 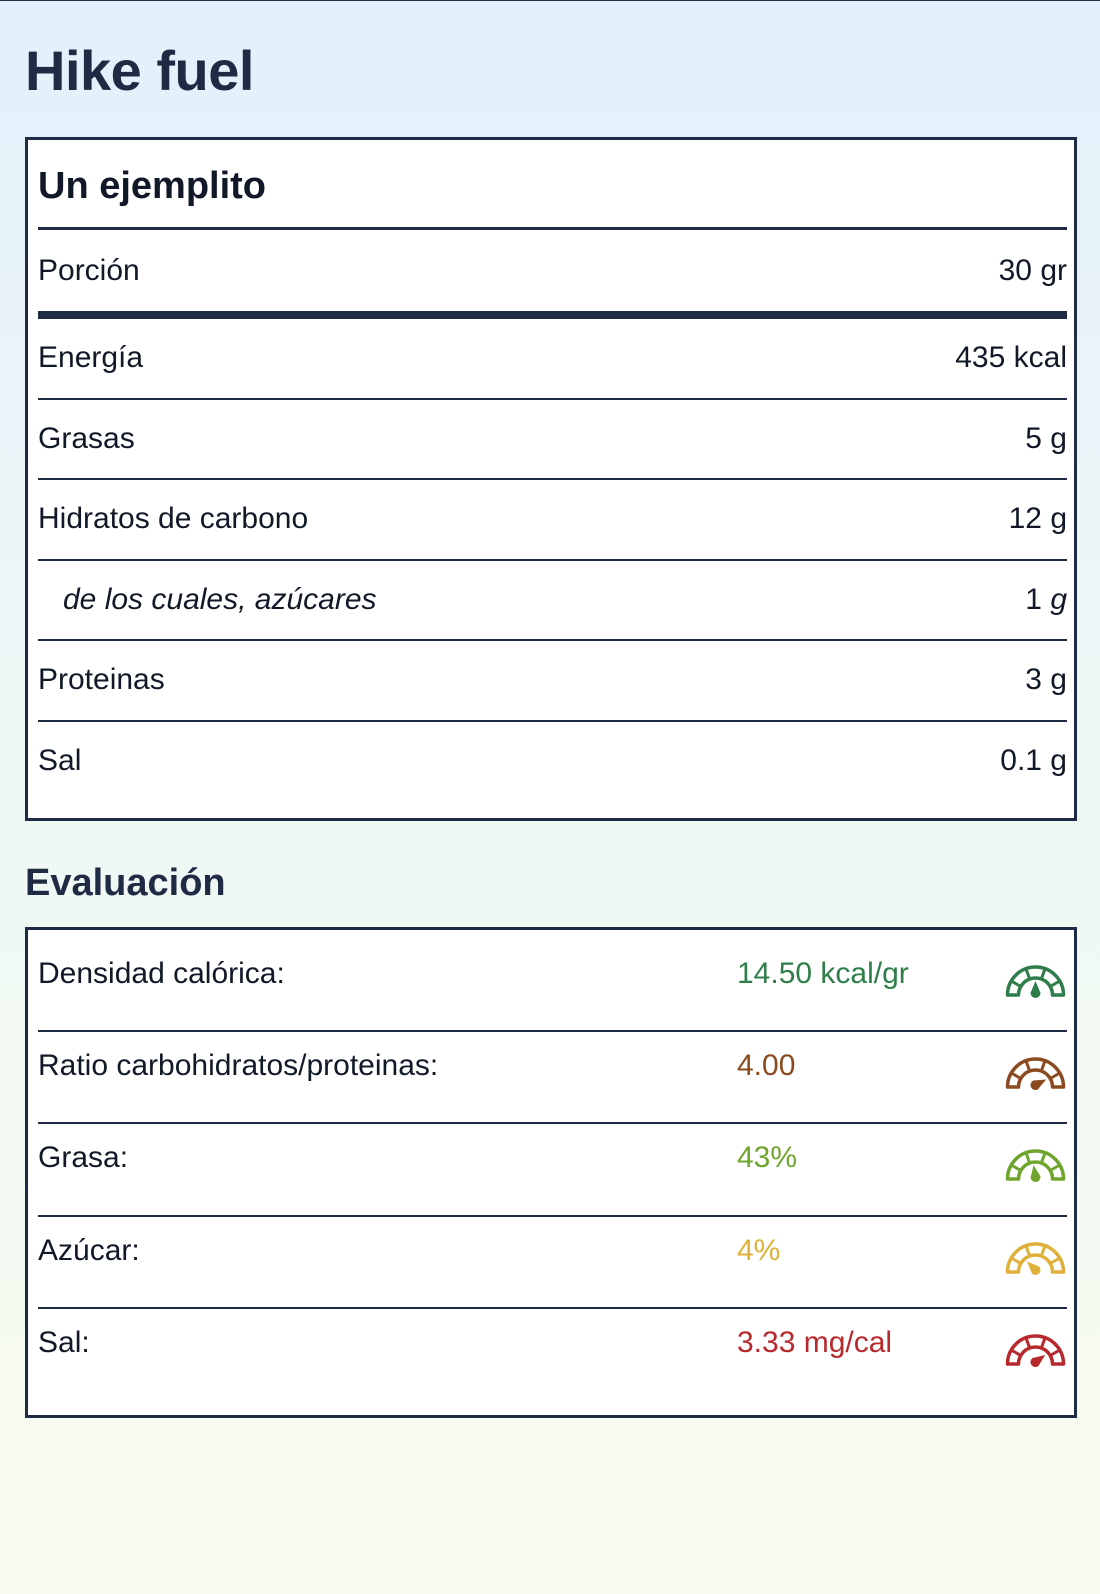 I want to click on evaluation-value: 14.50 kcal/gr, so click(x=823, y=973).